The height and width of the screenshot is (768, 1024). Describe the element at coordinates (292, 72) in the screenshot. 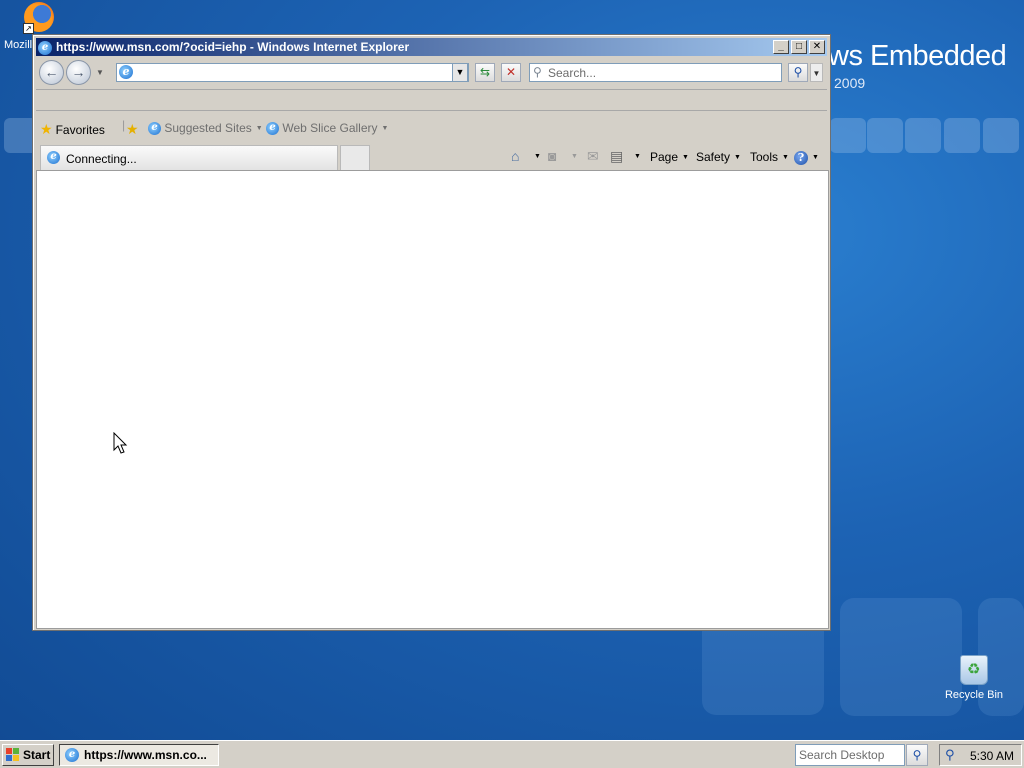

I see `address-bar: e` at that location.